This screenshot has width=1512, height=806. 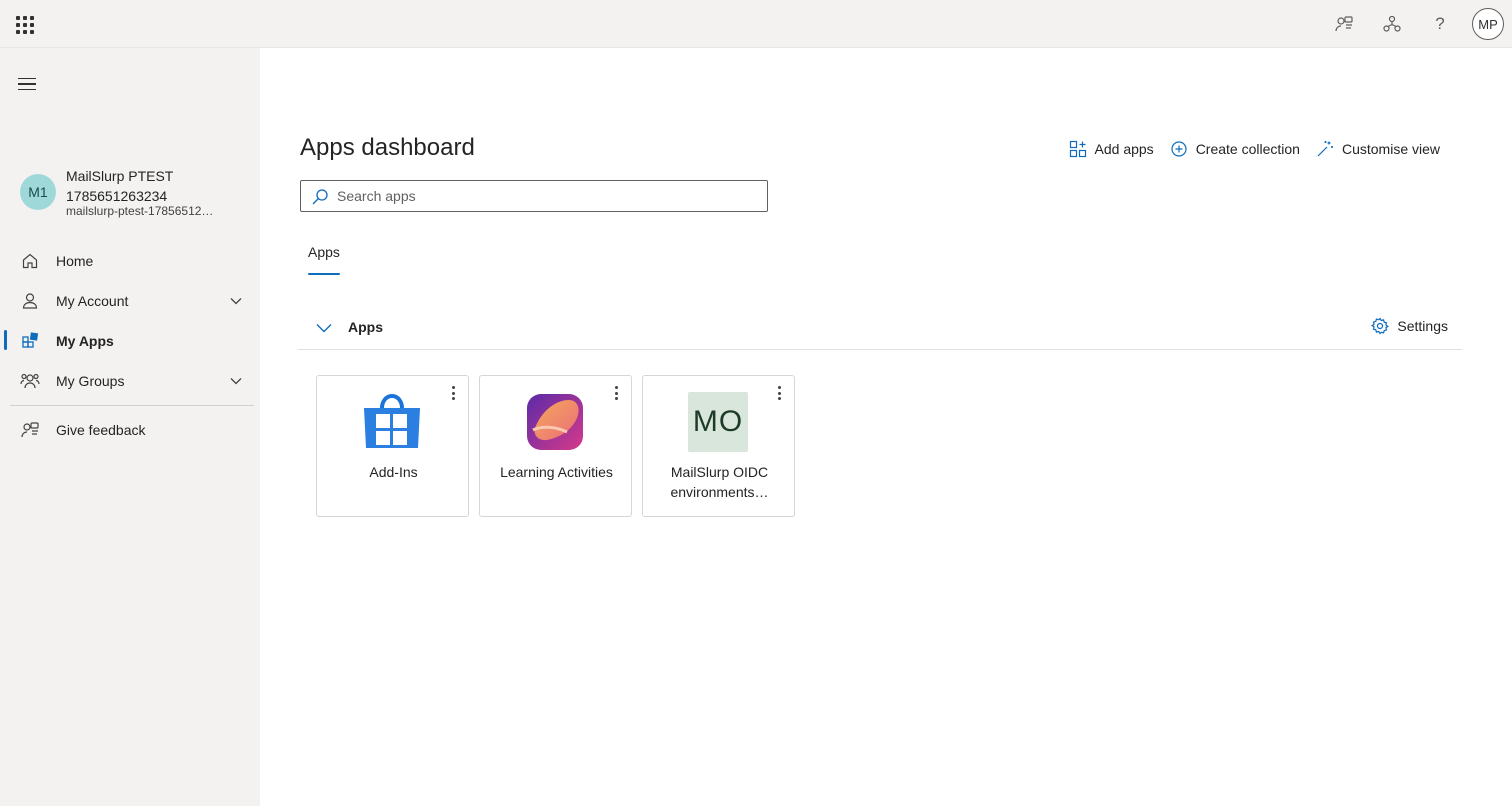 I want to click on sidebar-item-my-account: My Account, so click(x=130, y=301).